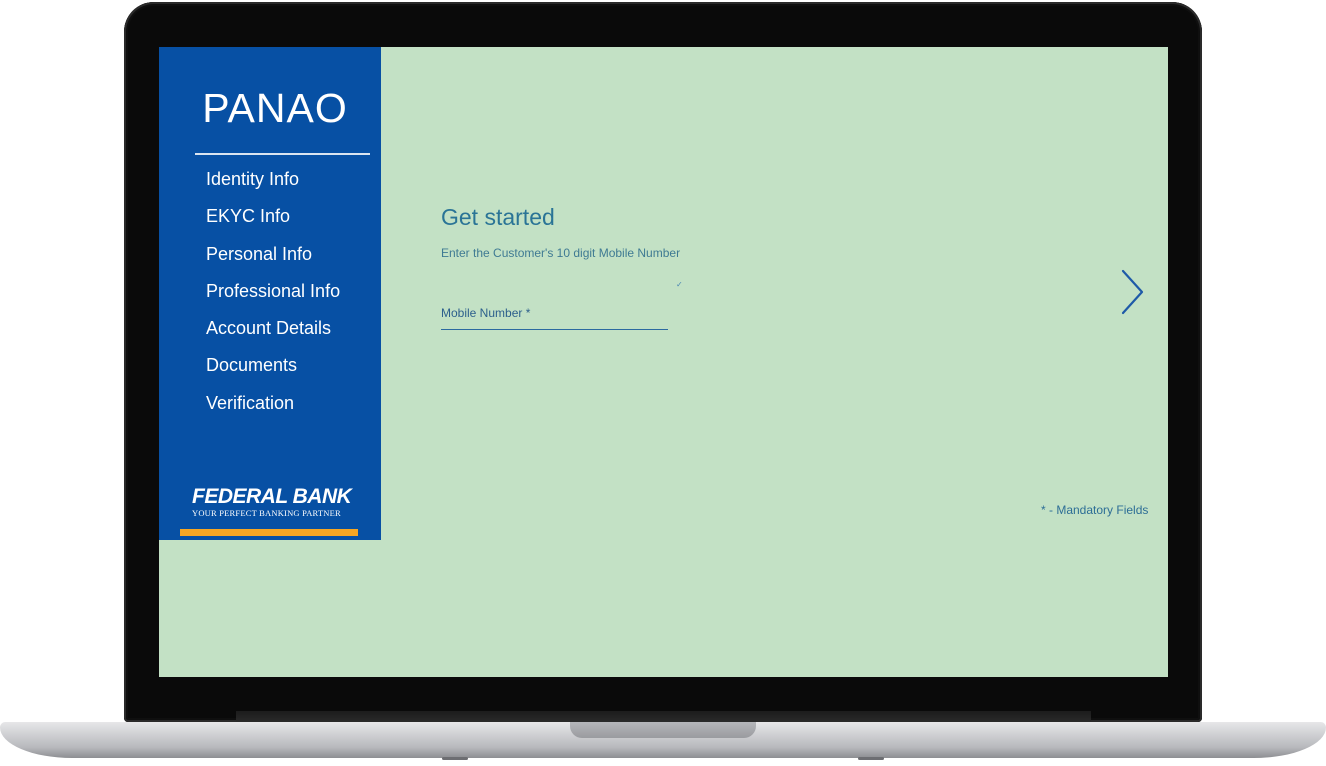  What do you see at coordinates (269, 532) in the screenshot?
I see `accent-bar` at bounding box center [269, 532].